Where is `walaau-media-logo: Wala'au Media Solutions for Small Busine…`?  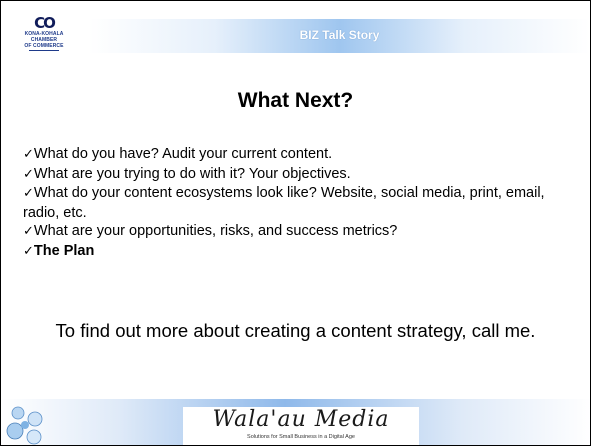 walaau-media-logo: Wala'au Media Solutions for Small Busine… is located at coordinates (301, 426).